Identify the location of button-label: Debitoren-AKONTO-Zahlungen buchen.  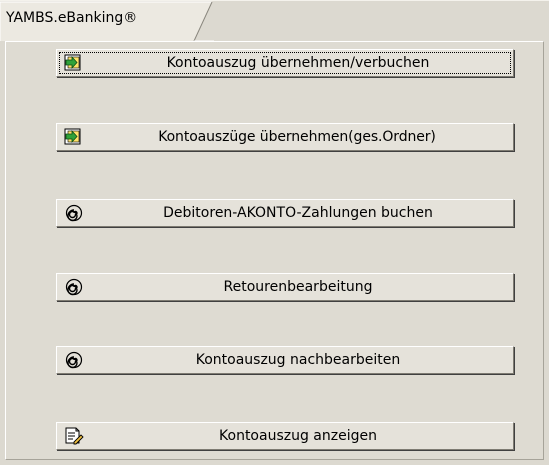
(298, 213).